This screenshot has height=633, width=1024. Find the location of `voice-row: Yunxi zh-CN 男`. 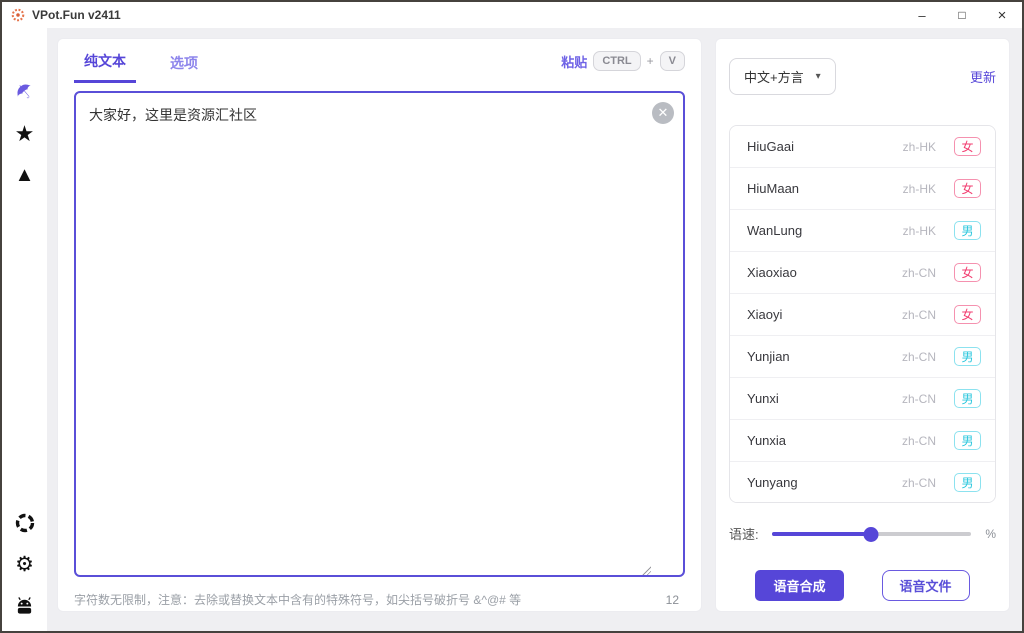

voice-row: Yunxi zh-CN 男 is located at coordinates (862, 399).